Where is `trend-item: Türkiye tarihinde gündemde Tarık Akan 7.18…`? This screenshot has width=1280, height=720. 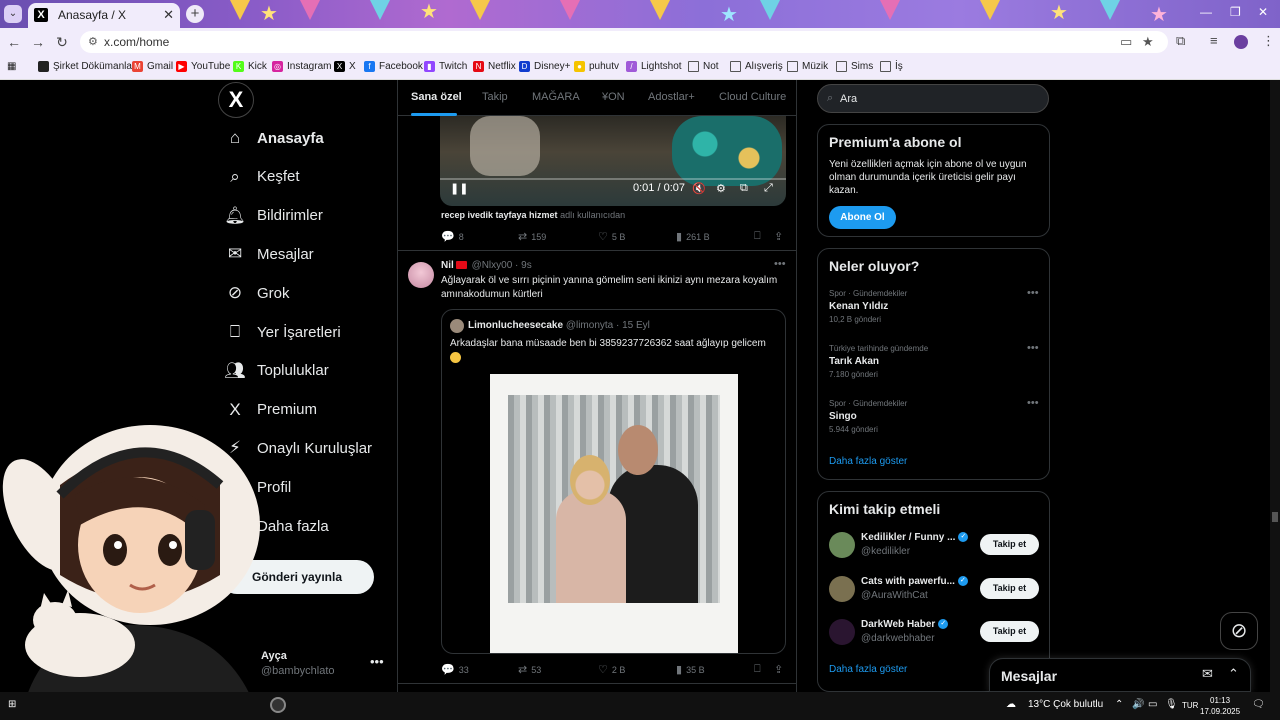
trend-item: Türkiye tarihinde gündemde Tarık Akan 7.18… is located at coordinates (934, 361).